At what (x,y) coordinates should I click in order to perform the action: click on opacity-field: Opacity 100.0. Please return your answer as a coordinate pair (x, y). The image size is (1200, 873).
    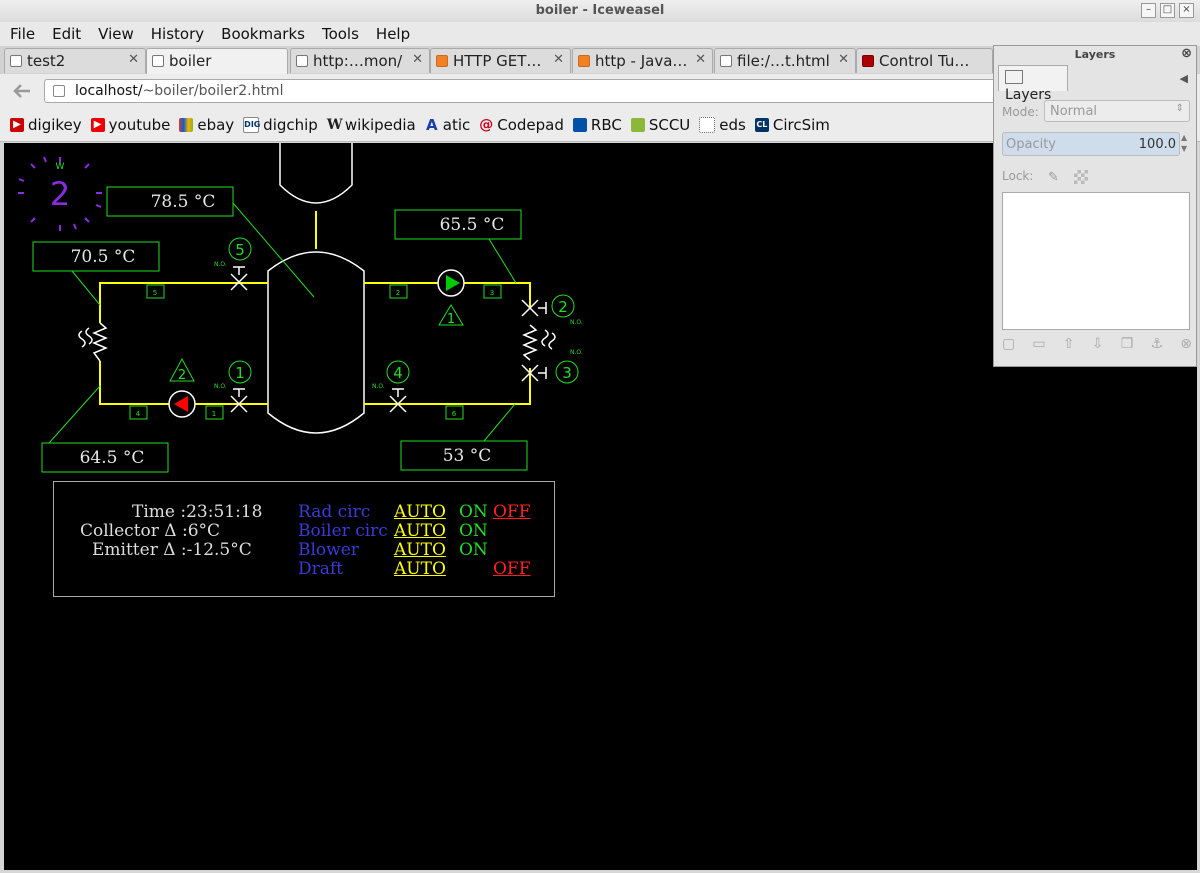
    Looking at the image, I should click on (1091, 144).